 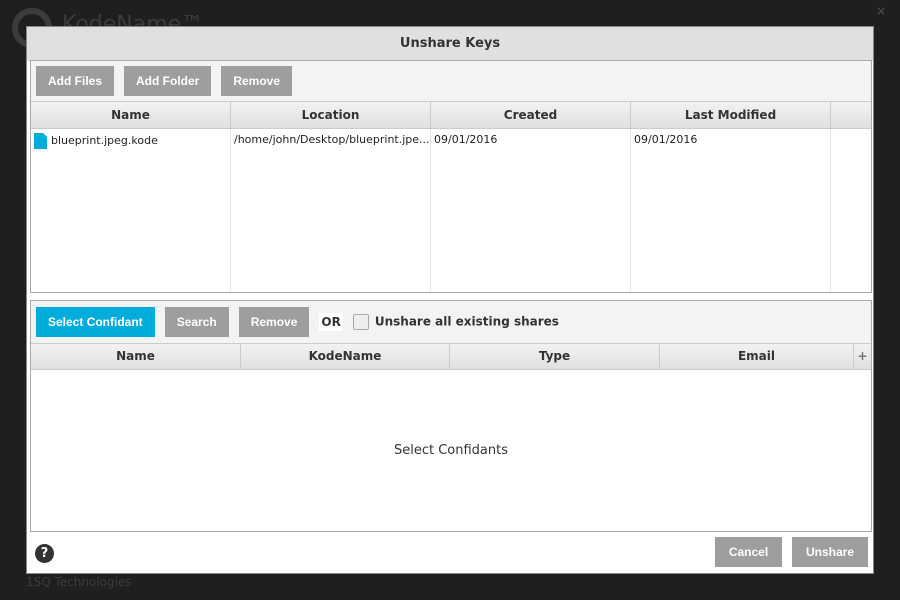 I want to click on empty-placeholder: Select Confidants, so click(x=451, y=450).